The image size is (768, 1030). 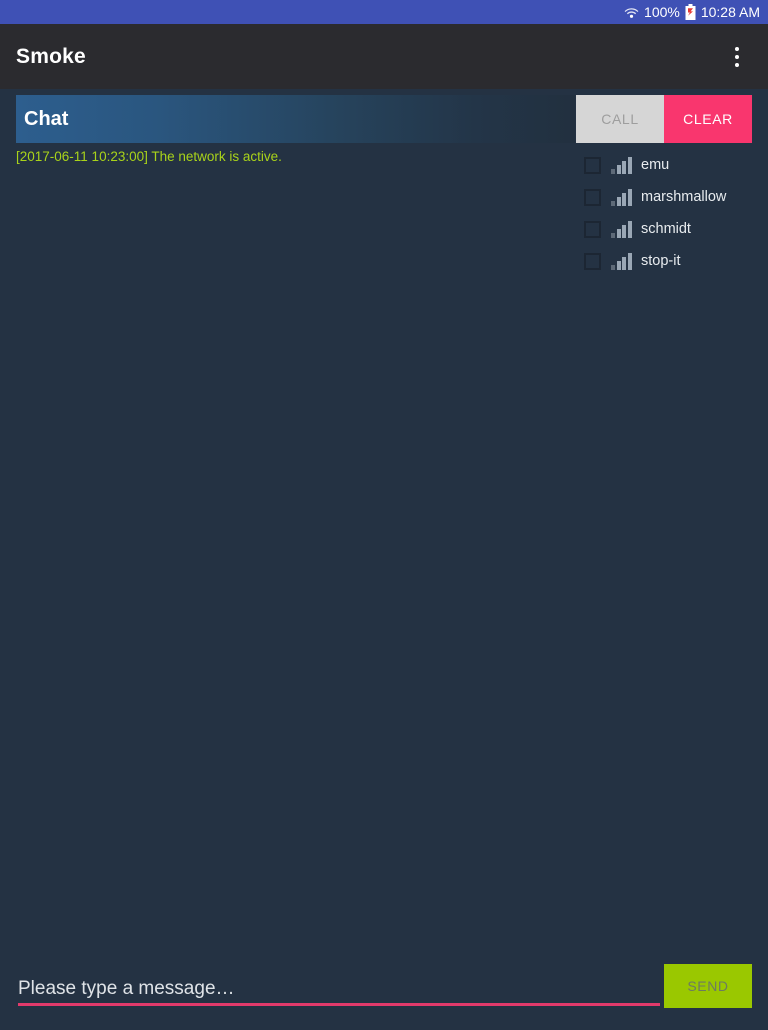 I want to click on clear-button: CLEAR, so click(x=708, y=119).